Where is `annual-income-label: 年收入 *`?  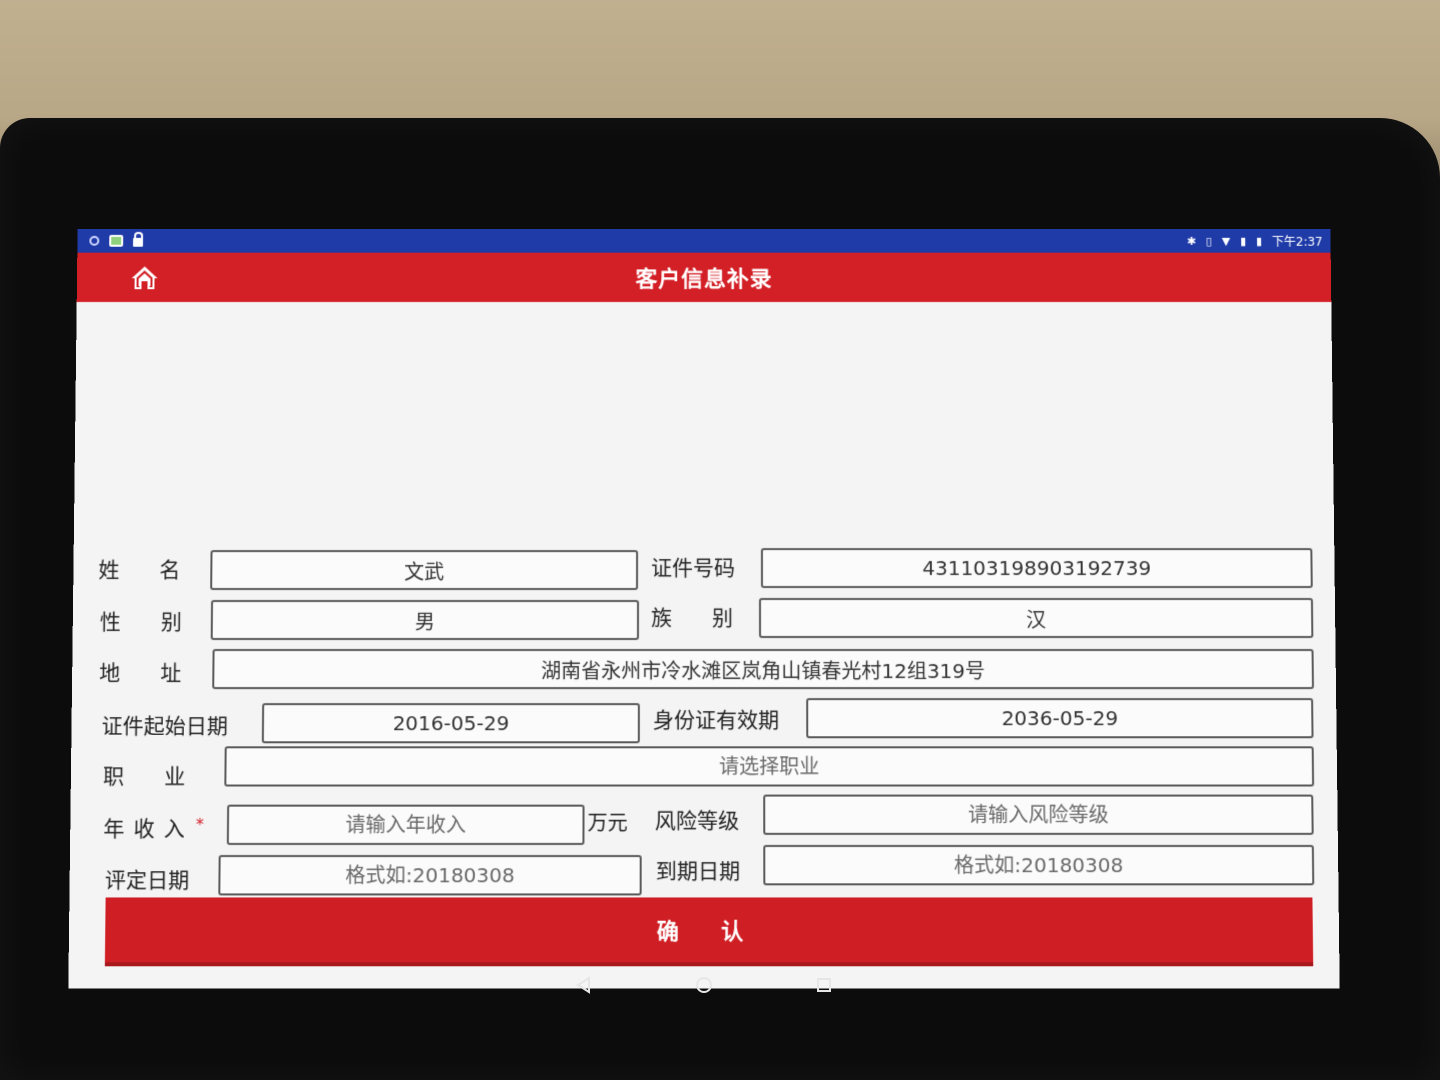
annual-income-label: 年收入 * is located at coordinates (153, 829).